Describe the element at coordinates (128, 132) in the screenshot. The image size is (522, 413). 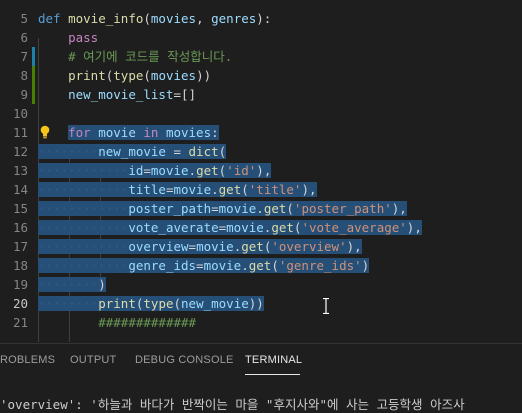
I see `code-text: for movie in movies:` at that location.